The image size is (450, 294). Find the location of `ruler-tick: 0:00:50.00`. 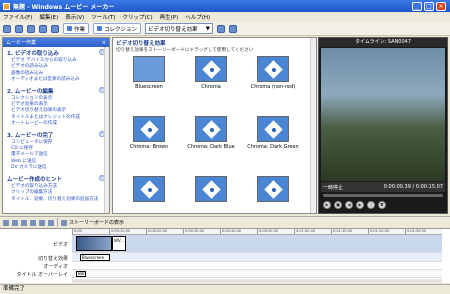

ruler-tick: 0:00:50.00 is located at coordinates (275, 231).